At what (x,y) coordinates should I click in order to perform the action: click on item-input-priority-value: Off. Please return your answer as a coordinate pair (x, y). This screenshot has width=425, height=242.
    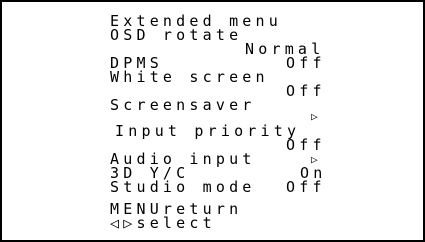
    Looking at the image, I should click on (306, 145).